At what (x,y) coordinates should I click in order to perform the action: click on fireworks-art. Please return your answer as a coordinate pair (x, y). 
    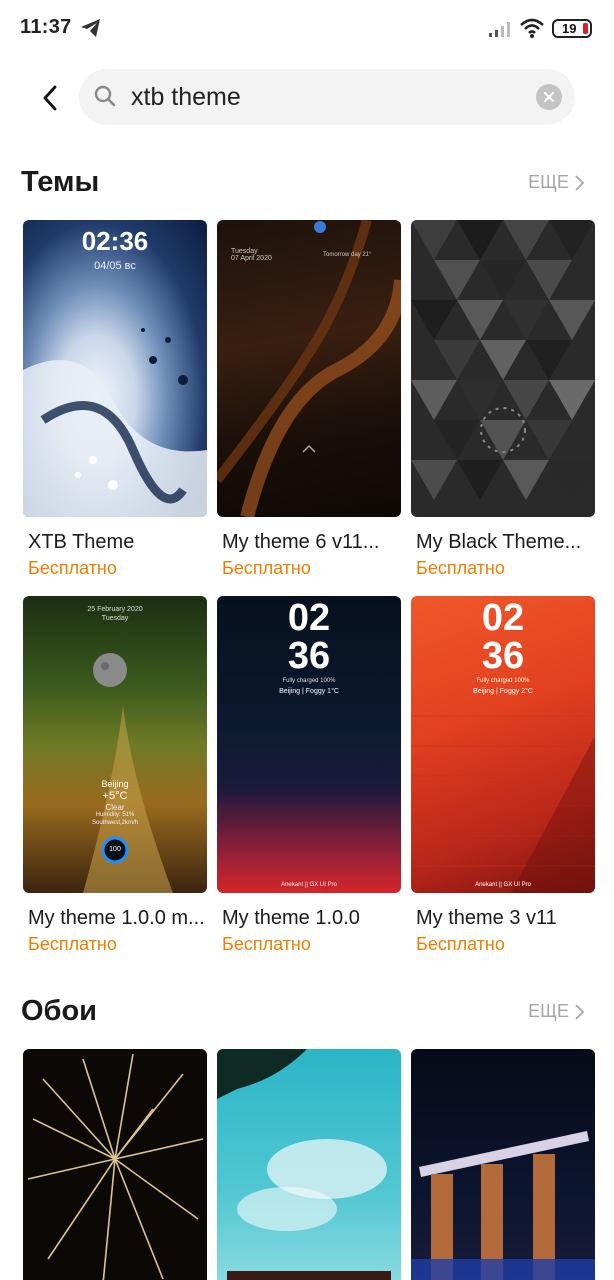
    Looking at the image, I should click on (115, 1166).